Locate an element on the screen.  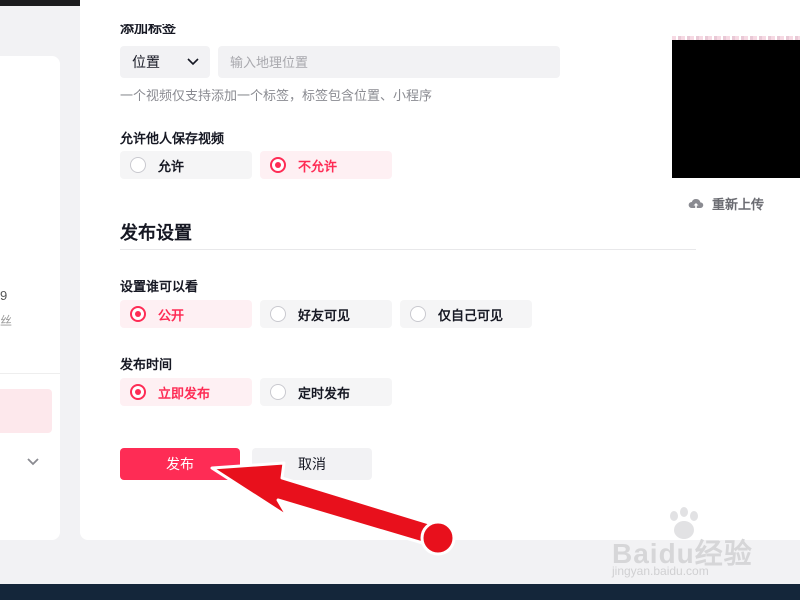
radio-publish-now: 立即发布 is located at coordinates (186, 392).